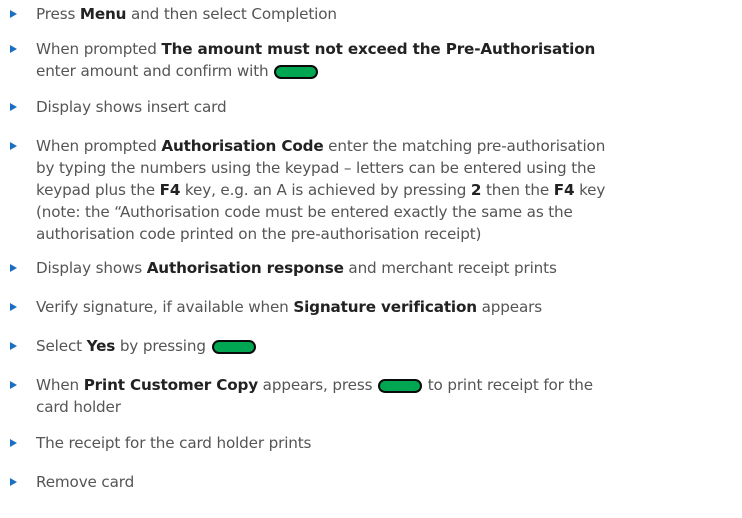 Image resolution: width=742 pixels, height=518 pixels. What do you see at coordinates (231, 14) in the screenshot?
I see `step-text-run: and then select Completion` at bounding box center [231, 14].